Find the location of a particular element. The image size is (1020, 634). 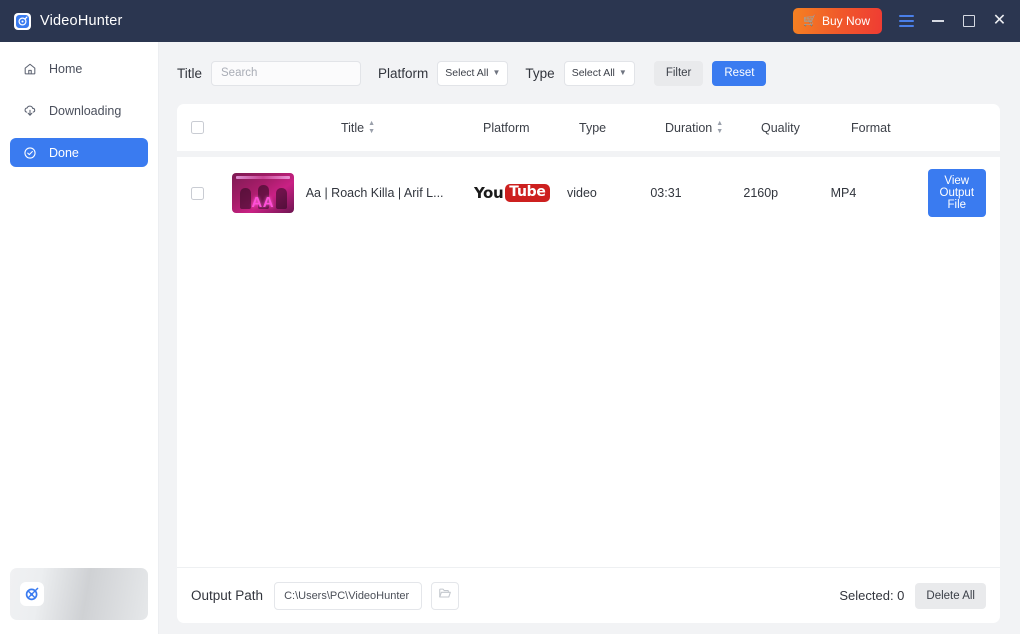

header-label-type: Type is located at coordinates (593, 127).